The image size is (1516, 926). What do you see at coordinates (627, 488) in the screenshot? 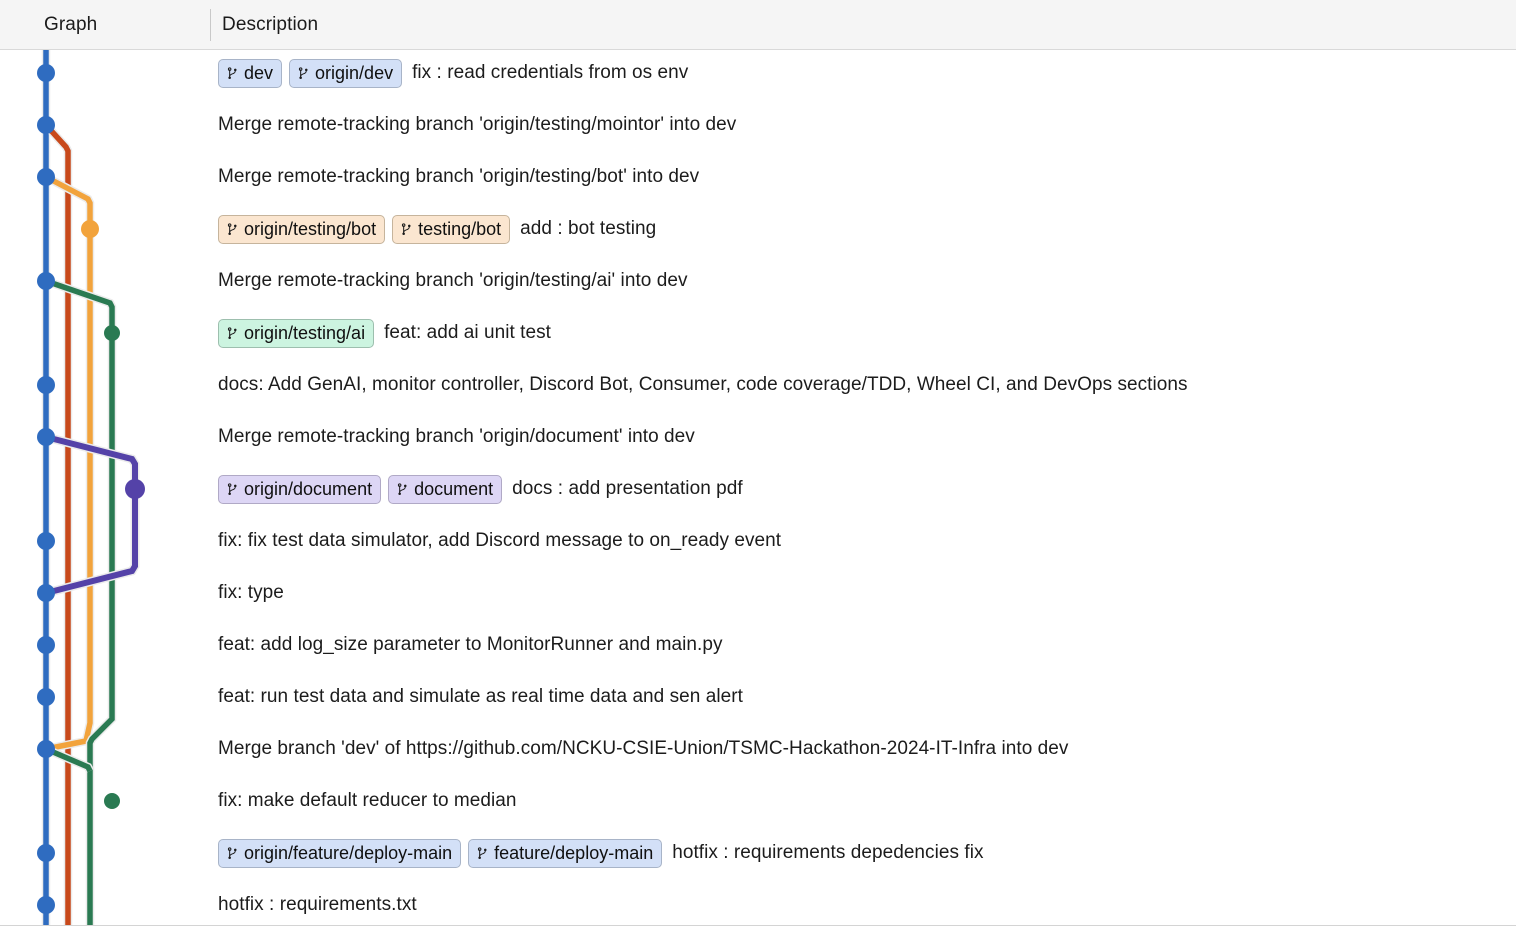
I see `commit-message: docs : add presentation pdf` at bounding box center [627, 488].